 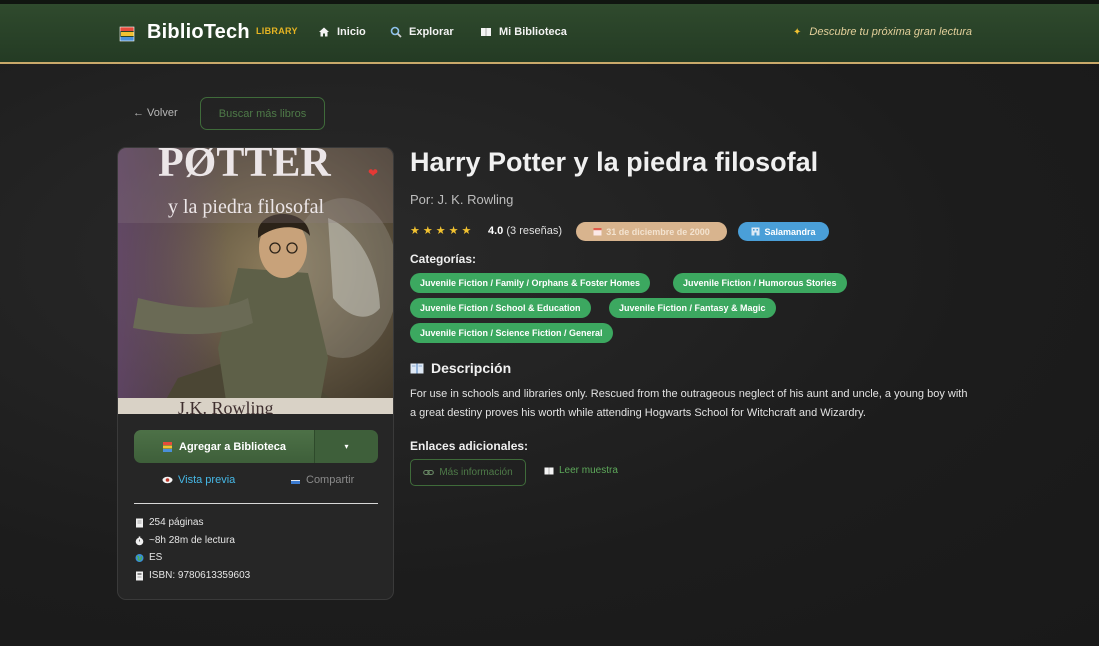 I want to click on nav-link-inicio: Inicio, so click(x=342, y=32).